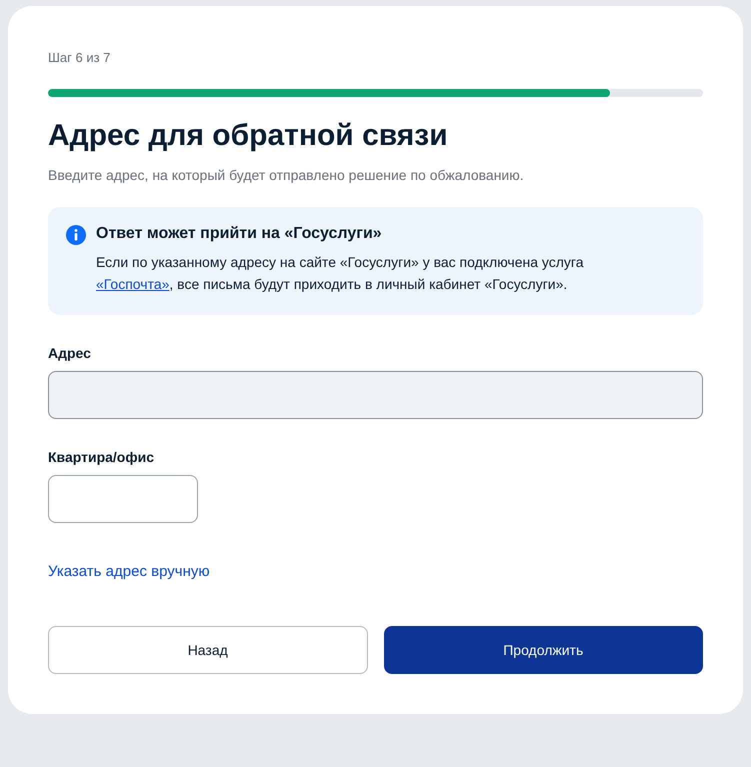 The width and height of the screenshot is (751, 767). Describe the element at coordinates (129, 571) in the screenshot. I see `manual-address-link: Указать адрес вручную` at that location.